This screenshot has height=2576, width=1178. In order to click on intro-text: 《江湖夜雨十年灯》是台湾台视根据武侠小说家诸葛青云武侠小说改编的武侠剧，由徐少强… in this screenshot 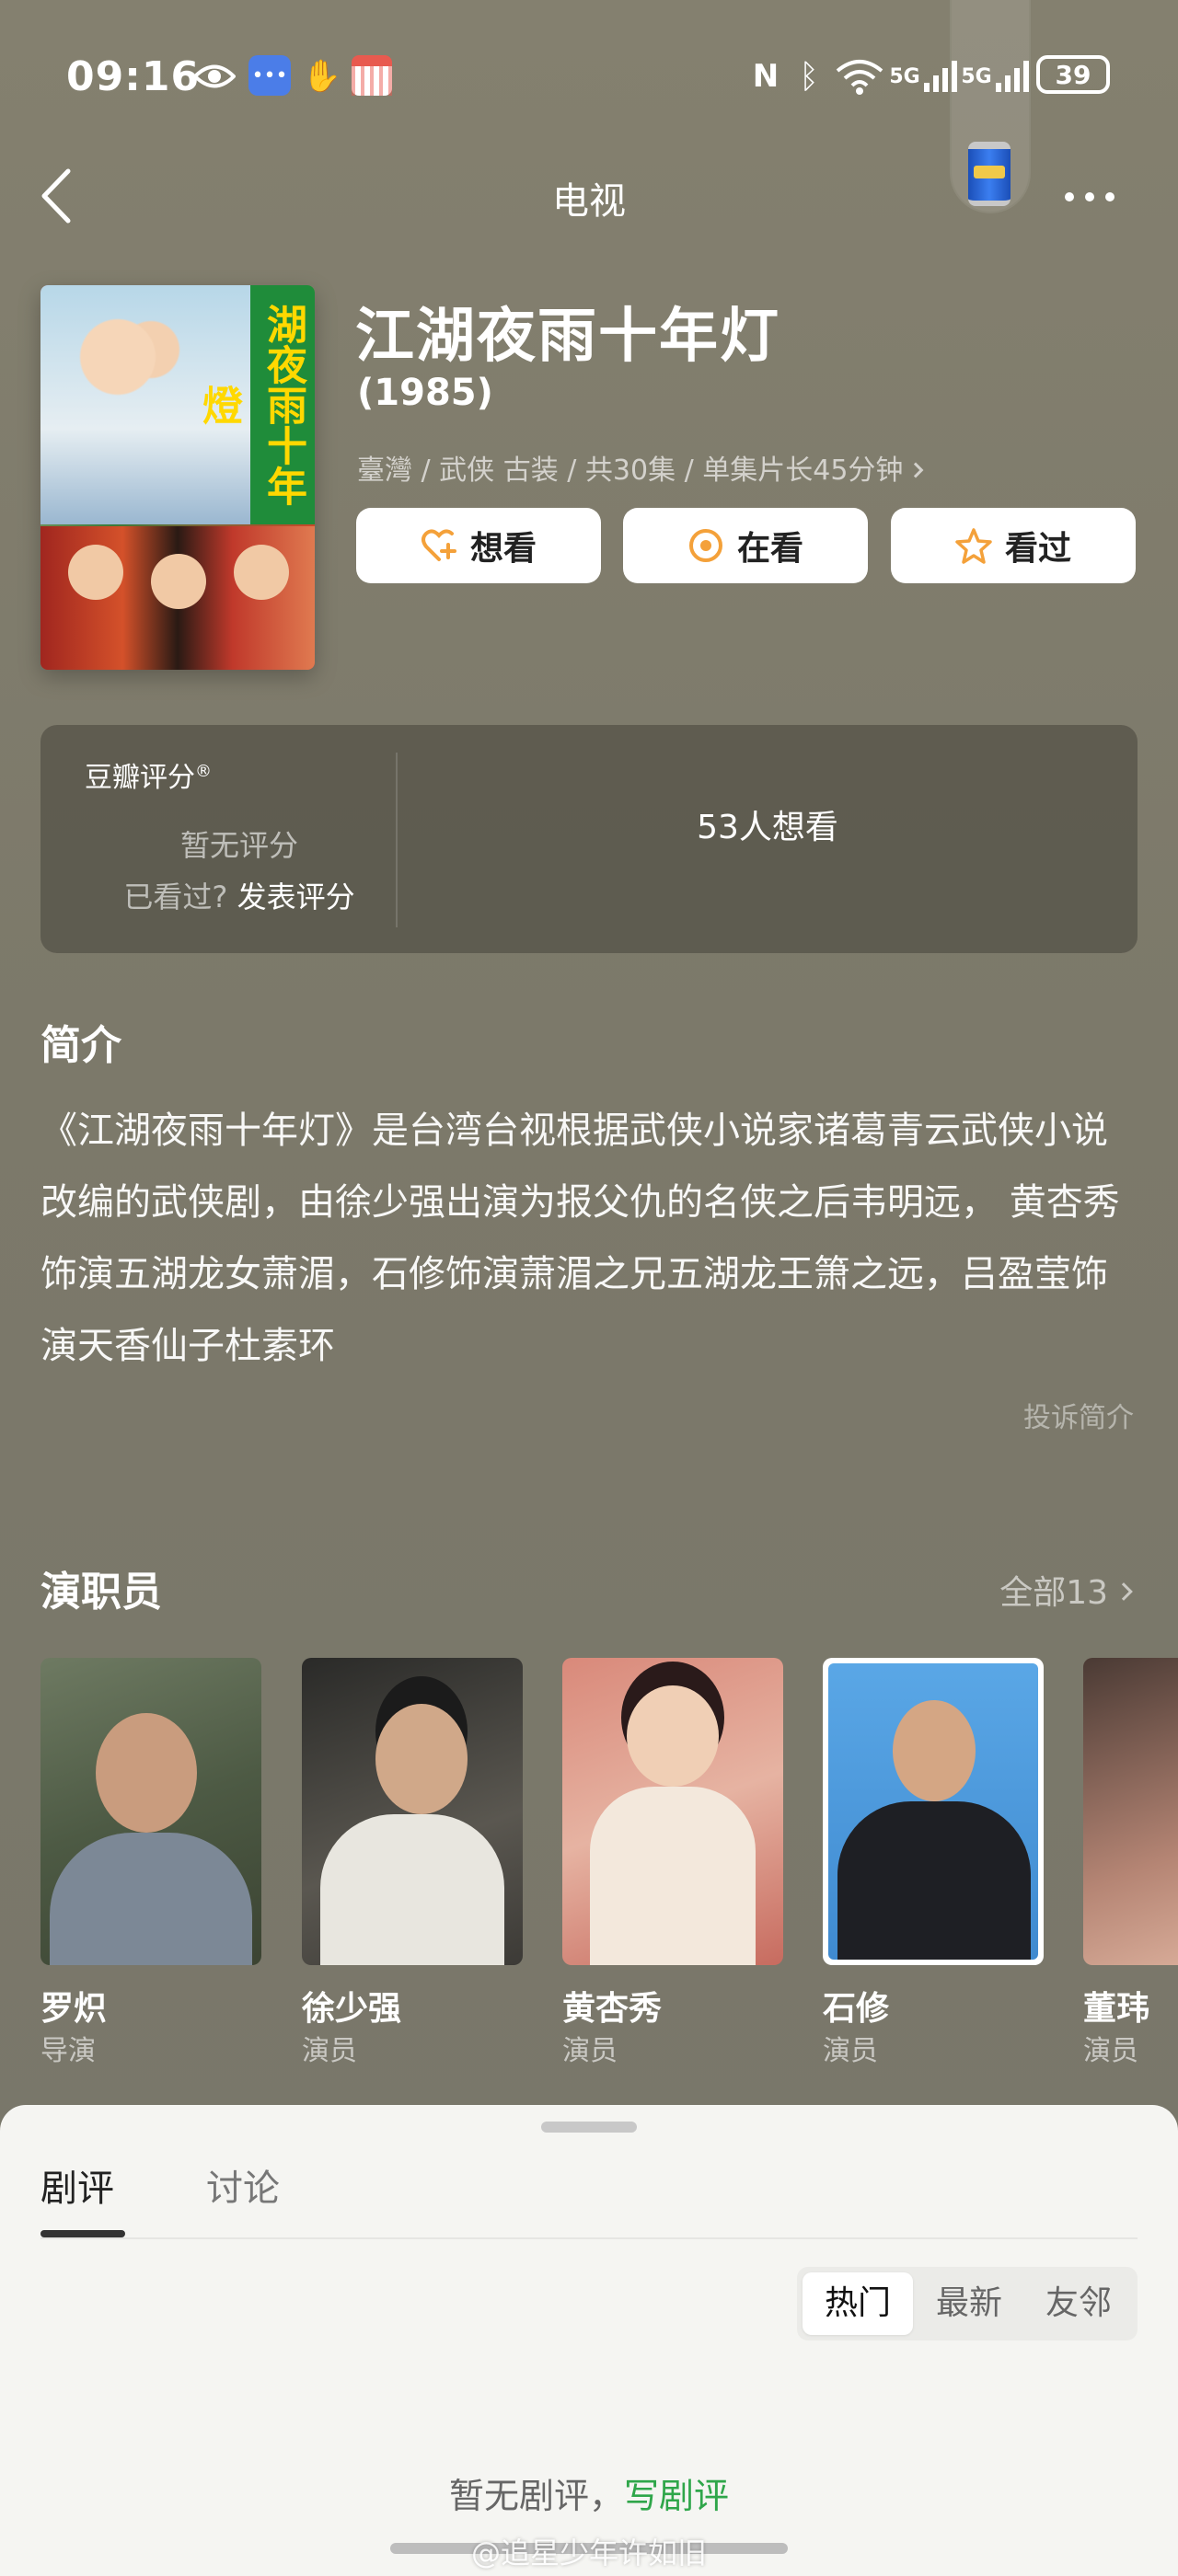, I will do `click(591, 1238)`.